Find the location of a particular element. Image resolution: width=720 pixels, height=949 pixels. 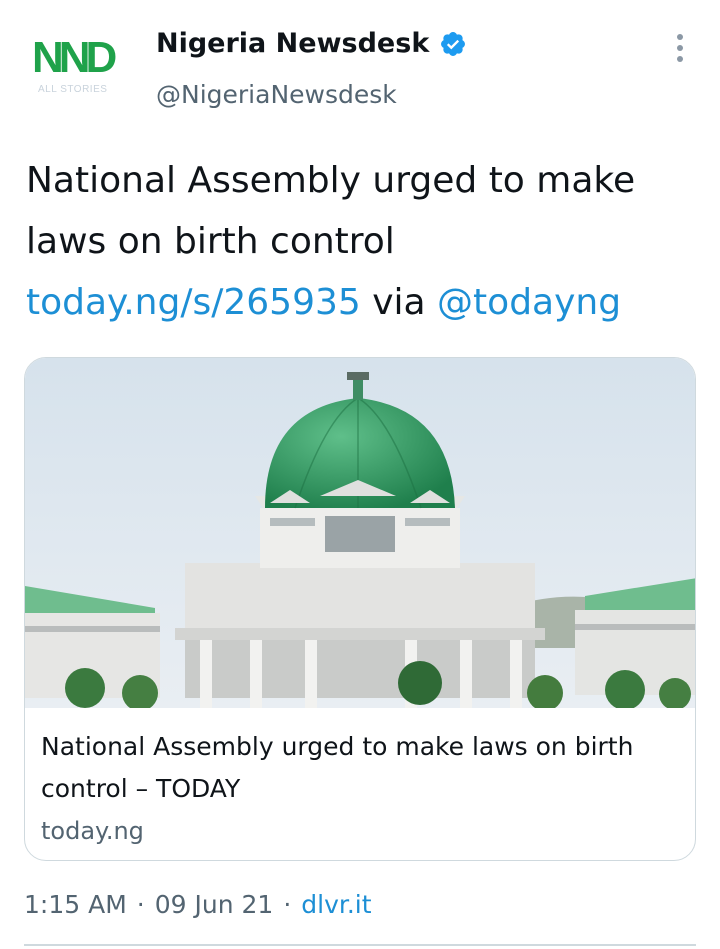

tweet-link: today.ng/s/265935 is located at coordinates (193, 302).